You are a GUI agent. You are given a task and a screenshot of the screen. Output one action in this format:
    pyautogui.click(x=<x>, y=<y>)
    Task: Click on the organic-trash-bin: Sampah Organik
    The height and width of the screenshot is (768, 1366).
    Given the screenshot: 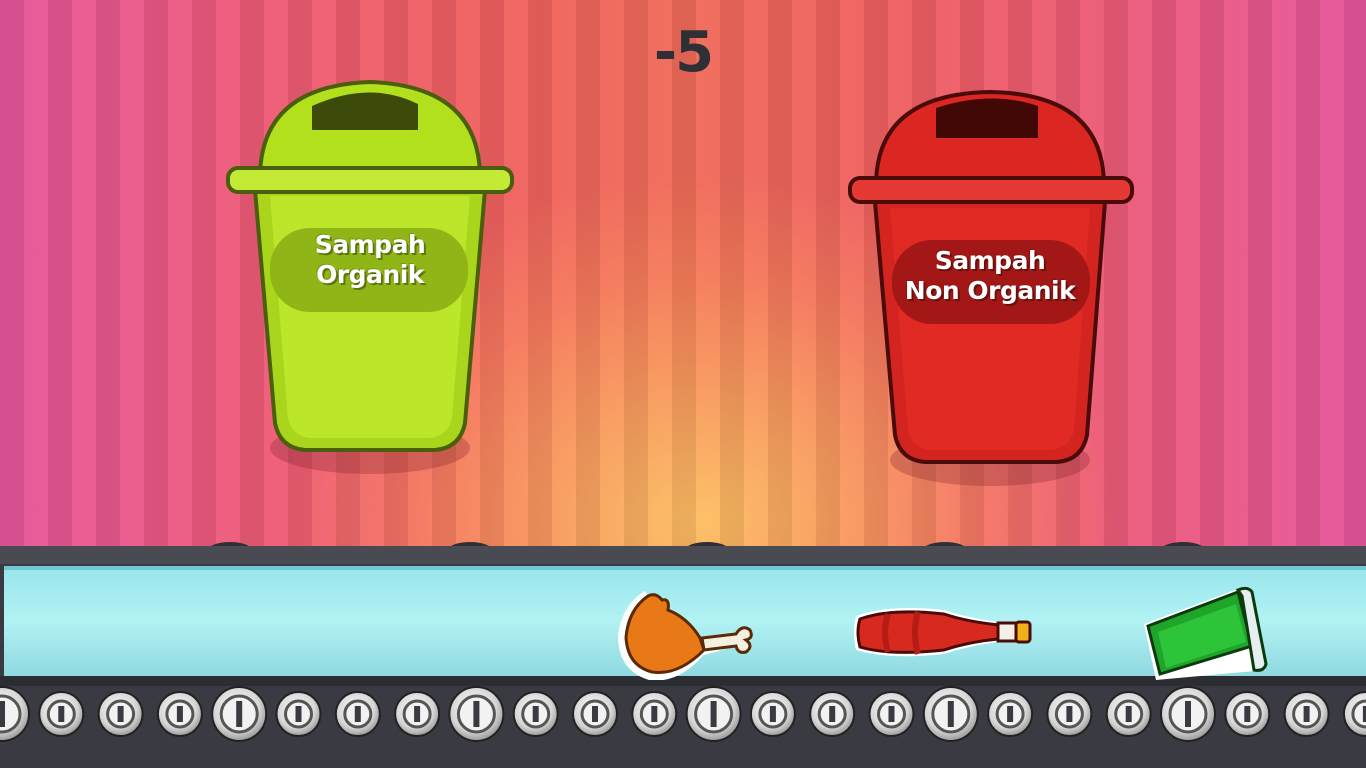 What is the action you would take?
    pyautogui.click(x=370, y=278)
    